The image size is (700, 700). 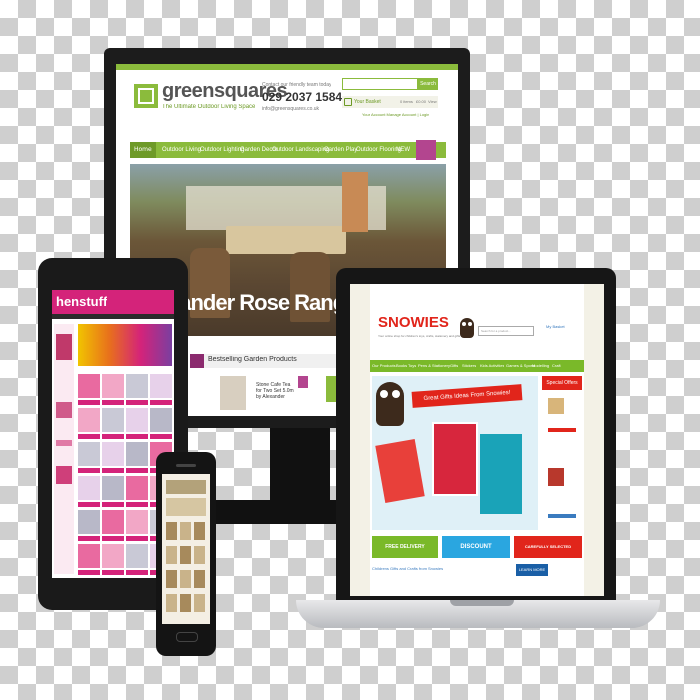 I want to click on phone-banner, so click(x=186, y=507).